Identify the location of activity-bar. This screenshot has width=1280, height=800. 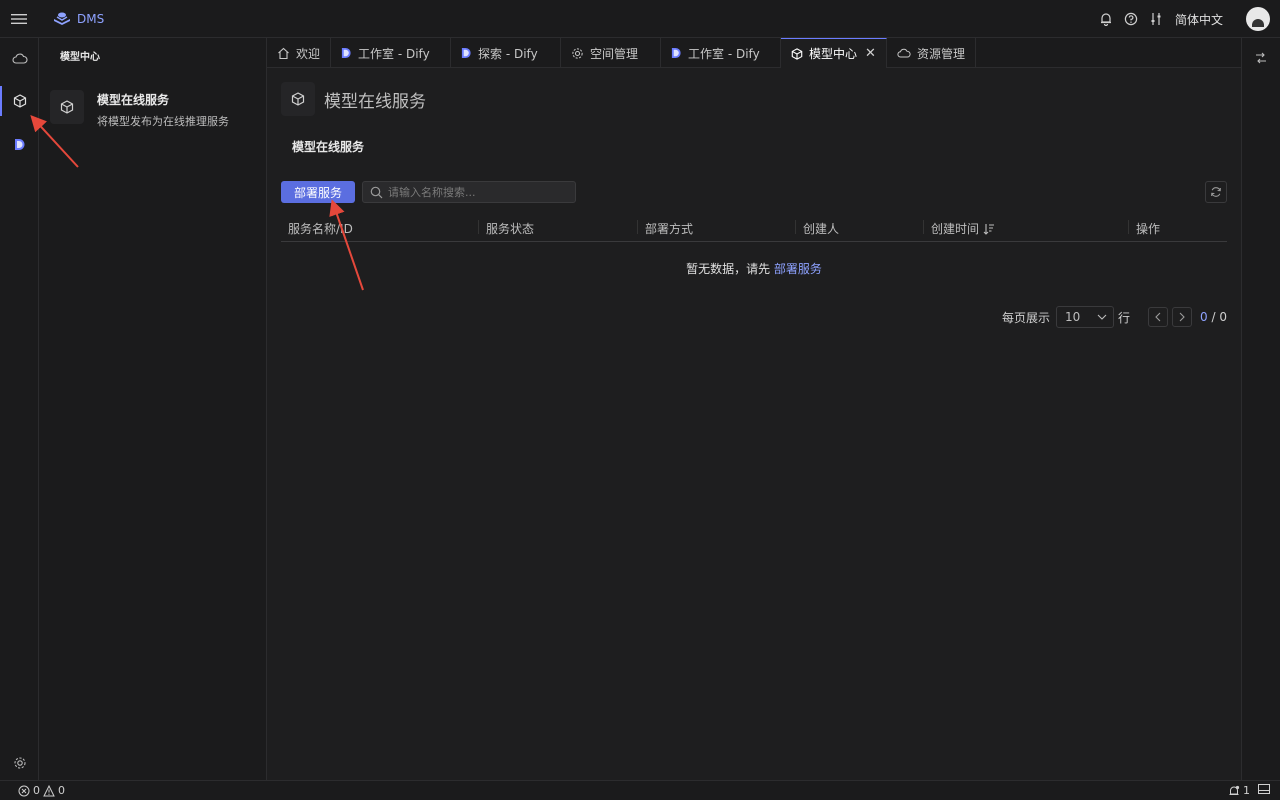
(19, 409).